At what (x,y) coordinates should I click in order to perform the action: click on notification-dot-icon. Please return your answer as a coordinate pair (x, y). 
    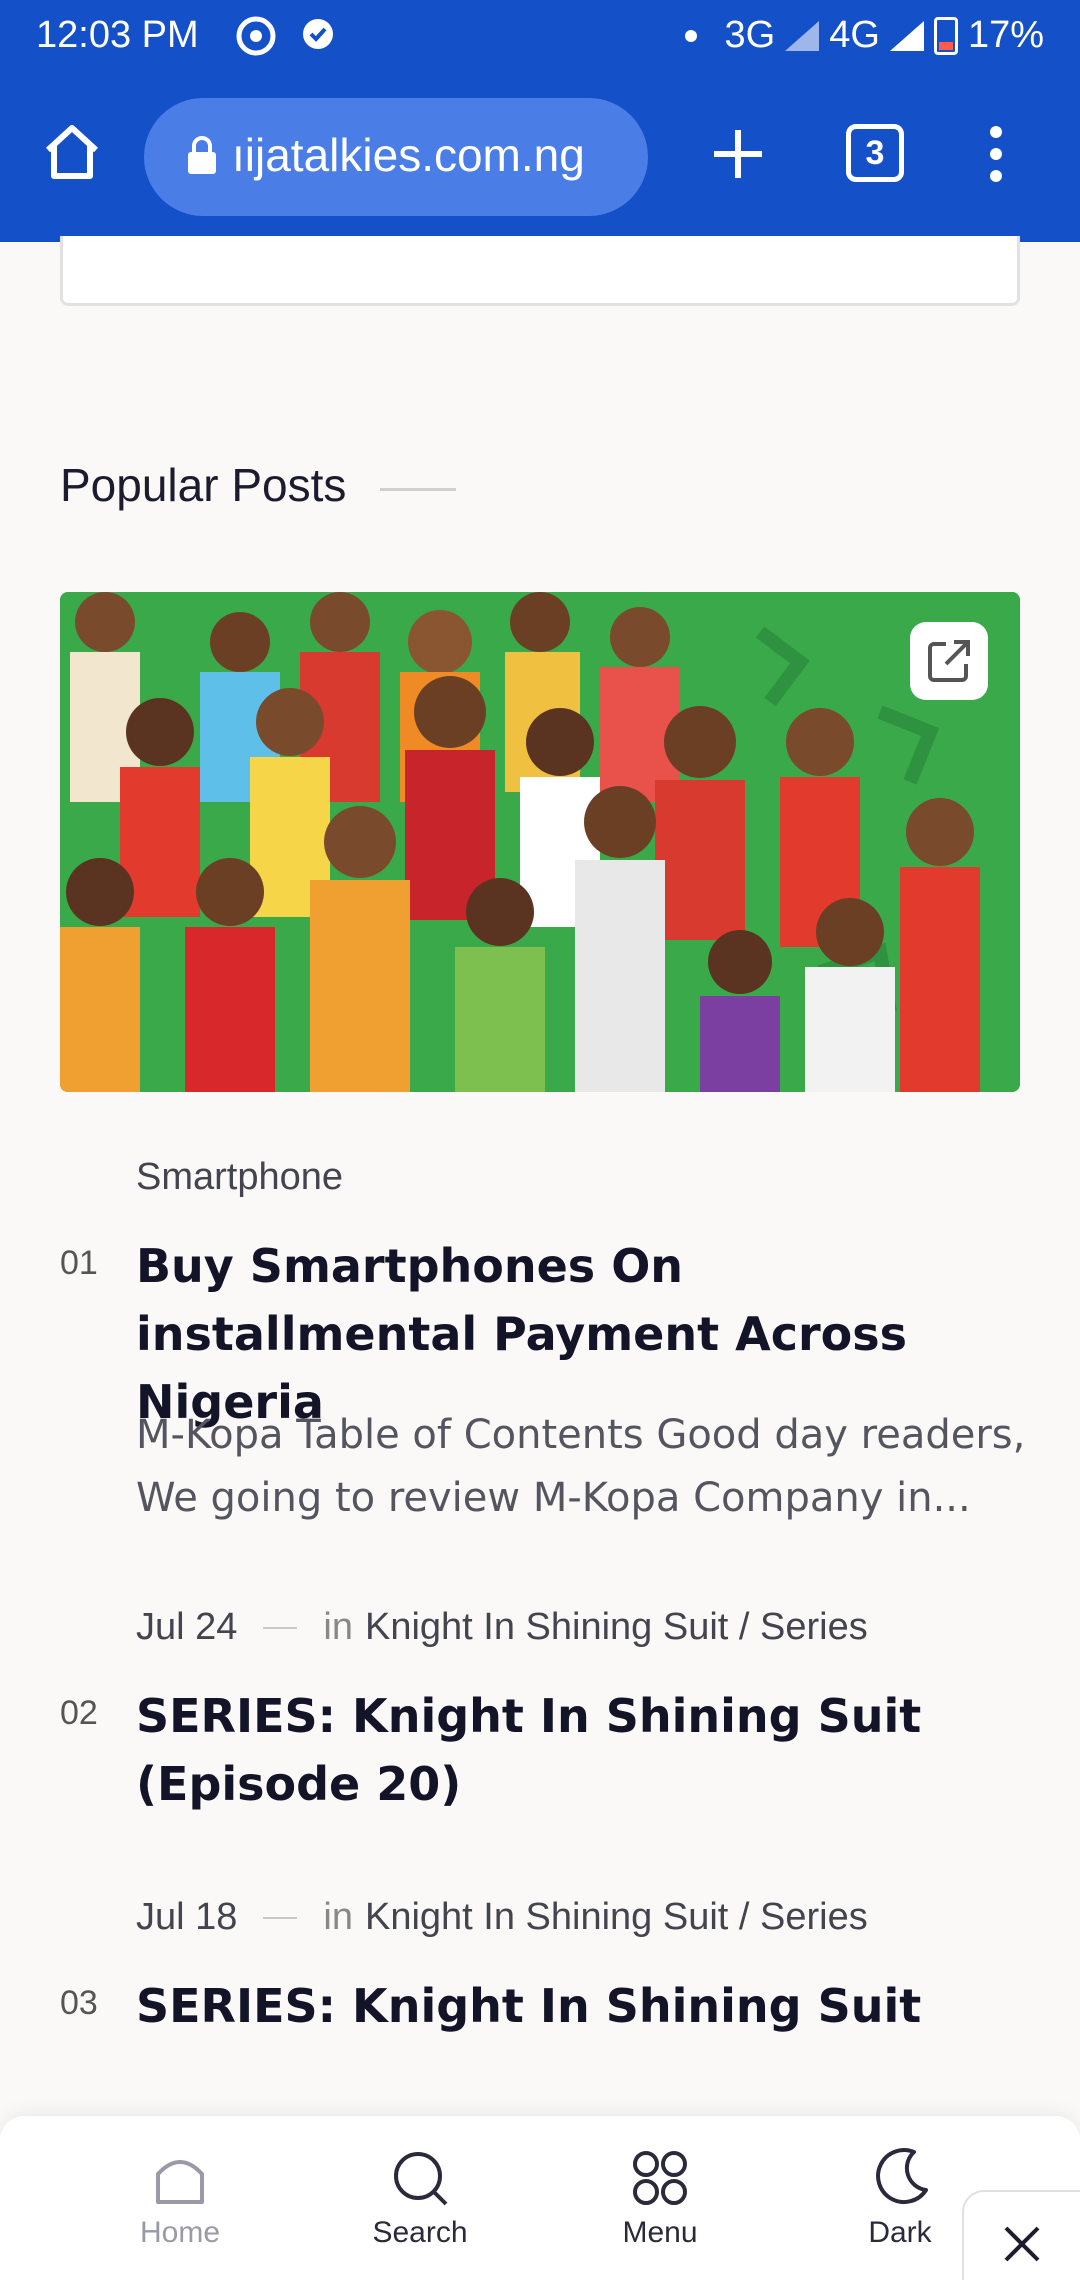
    Looking at the image, I should click on (690, 35).